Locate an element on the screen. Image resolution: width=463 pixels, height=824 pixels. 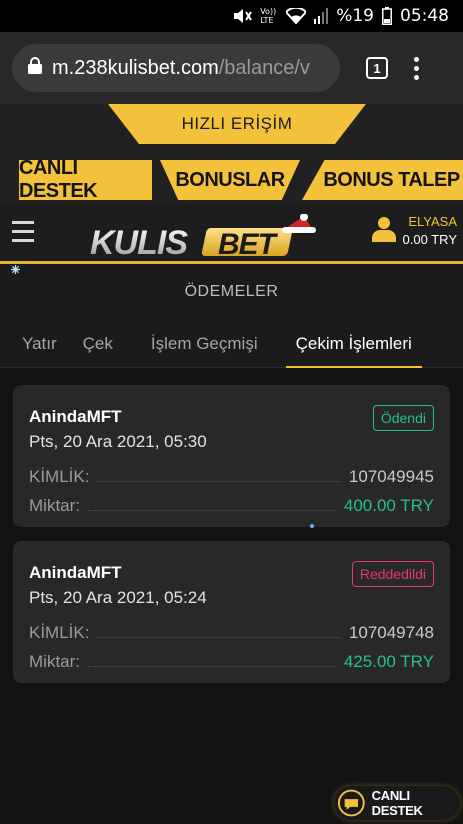
payment-tabs: Yatır Çek İşlem Geçmişi Çekim İşlemleri is located at coordinates (231, 344).